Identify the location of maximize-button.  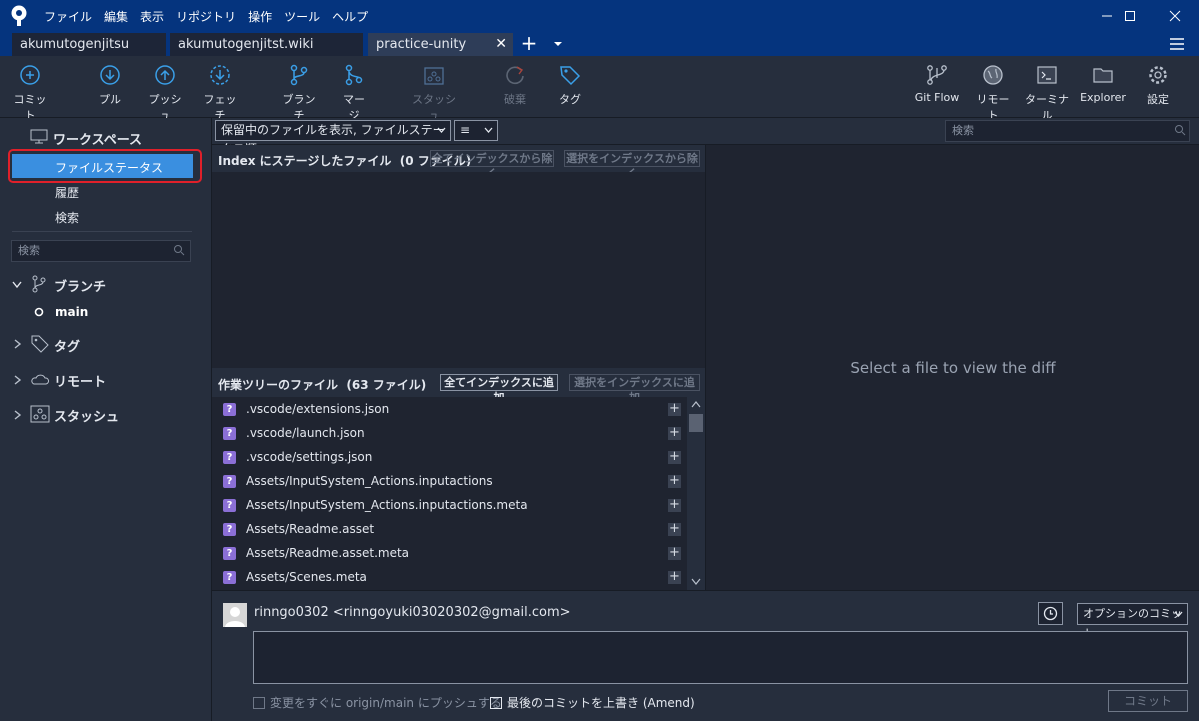
(1130, 16).